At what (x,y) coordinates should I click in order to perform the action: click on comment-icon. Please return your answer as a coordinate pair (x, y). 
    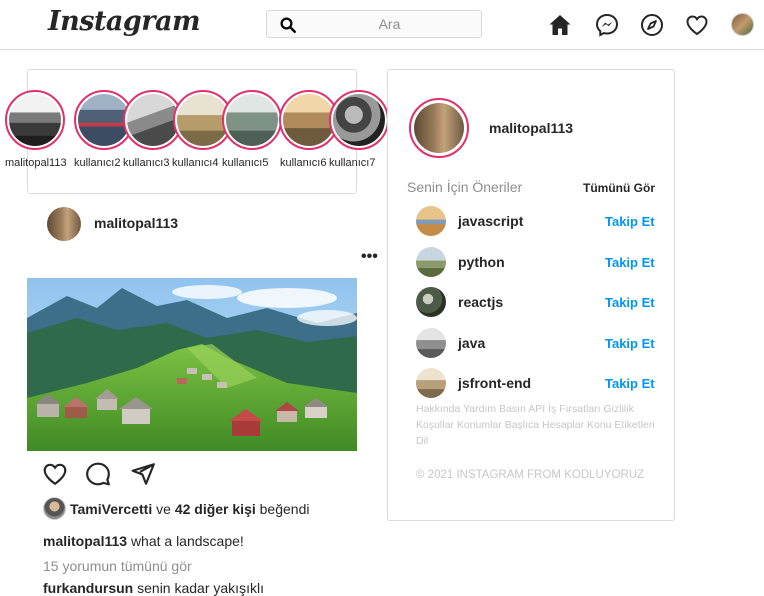
    Looking at the image, I should click on (98, 474).